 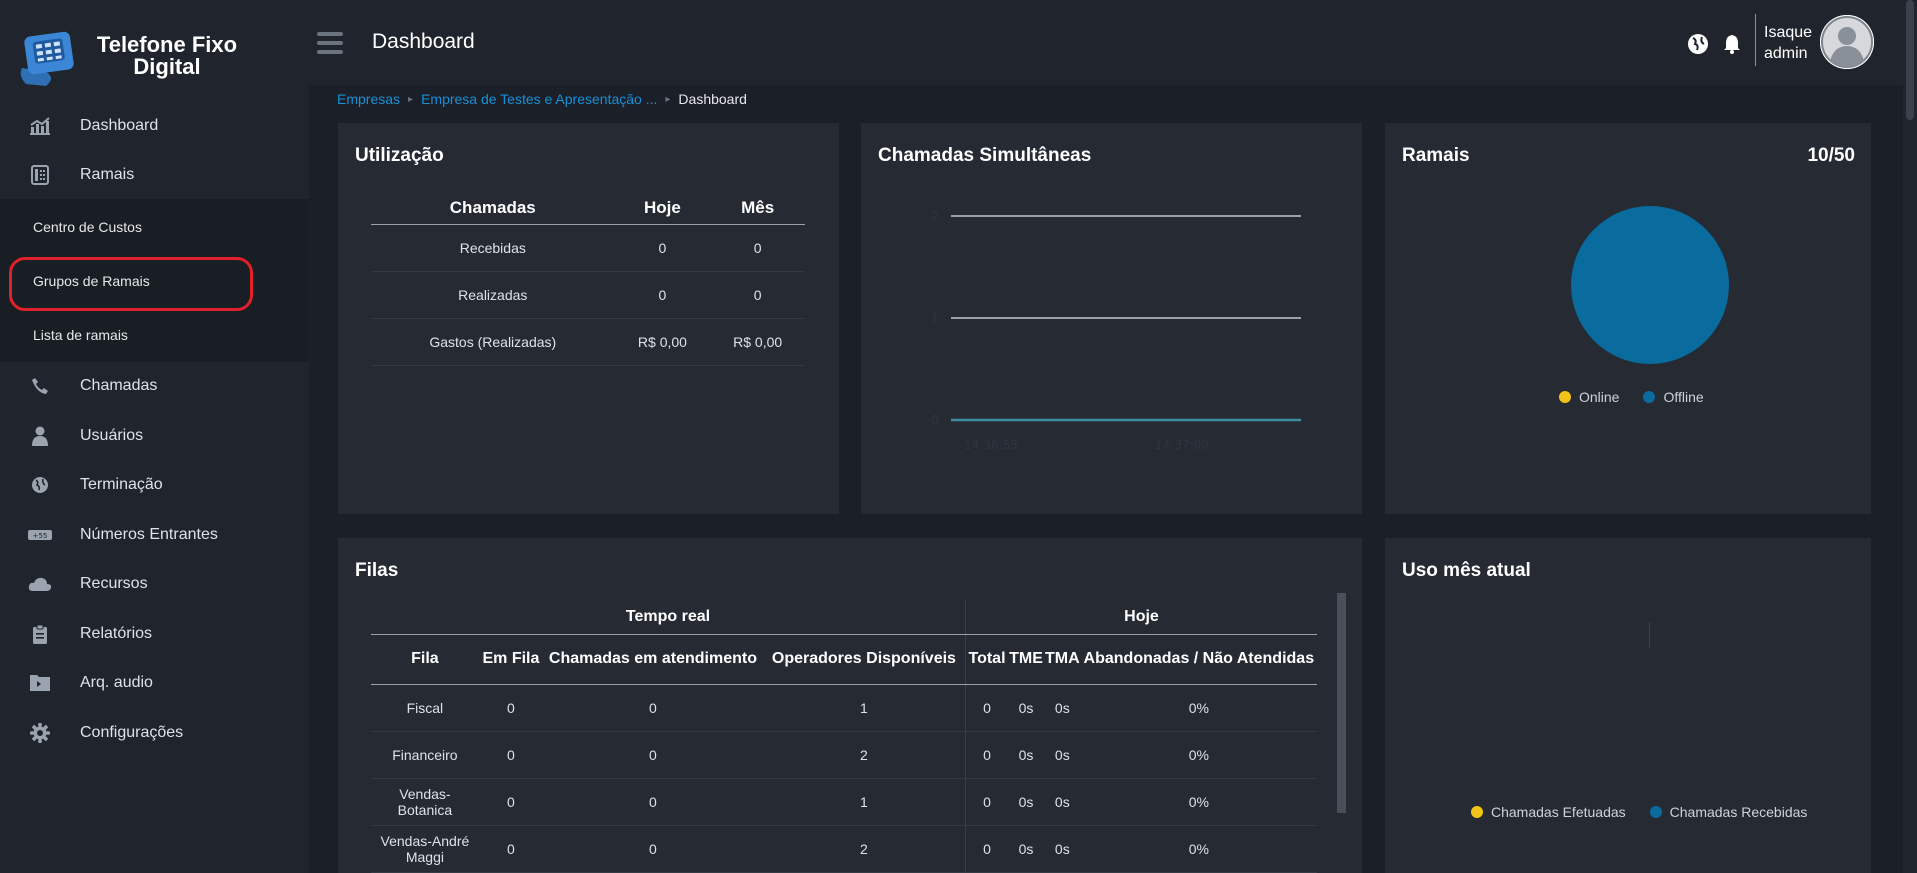 What do you see at coordinates (425, 849) in the screenshot?
I see `table-cell: Vendas-André Maggi` at bounding box center [425, 849].